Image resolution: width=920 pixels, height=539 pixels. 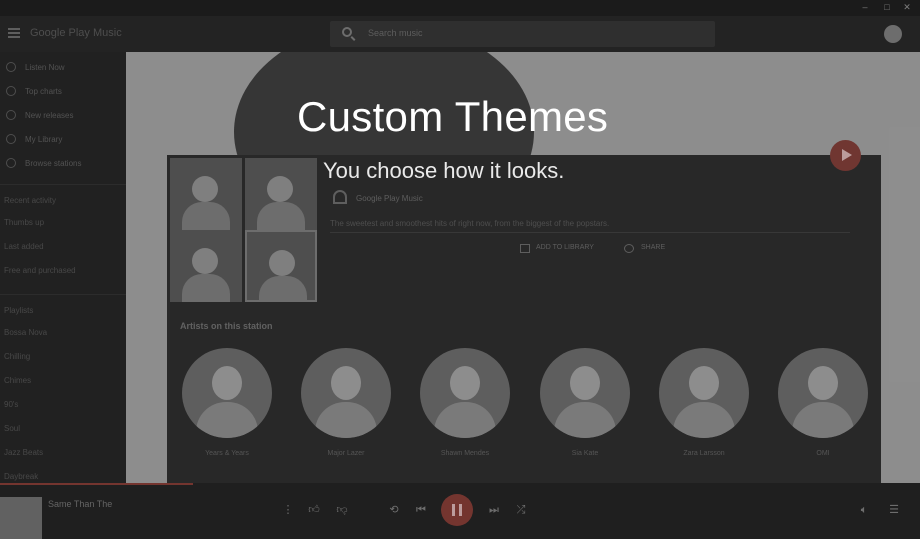 What do you see at coordinates (453, 116) in the screenshot?
I see `promo-title: Custom Themes` at bounding box center [453, 116].